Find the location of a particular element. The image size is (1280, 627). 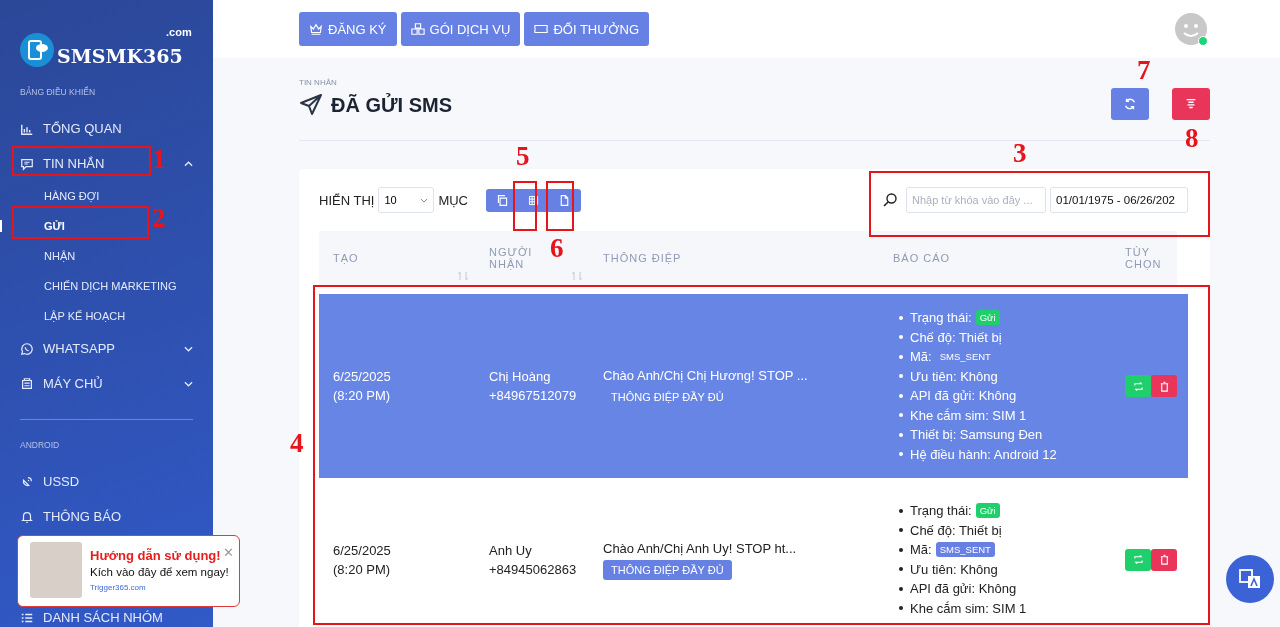

report-text: Thiết bị: Samsung Đen is located at coordinates (976, 435).